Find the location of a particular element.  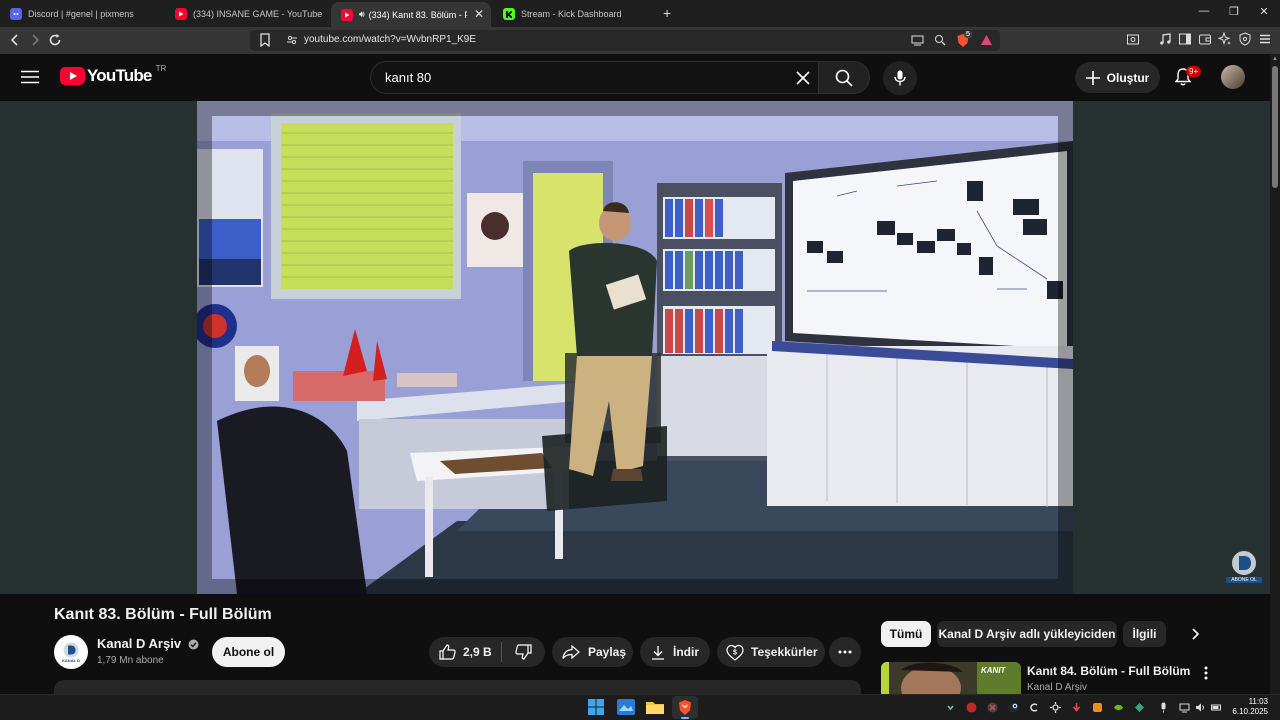

recommendation-thumbnail: KANIT is located at coordinates (951, 678).